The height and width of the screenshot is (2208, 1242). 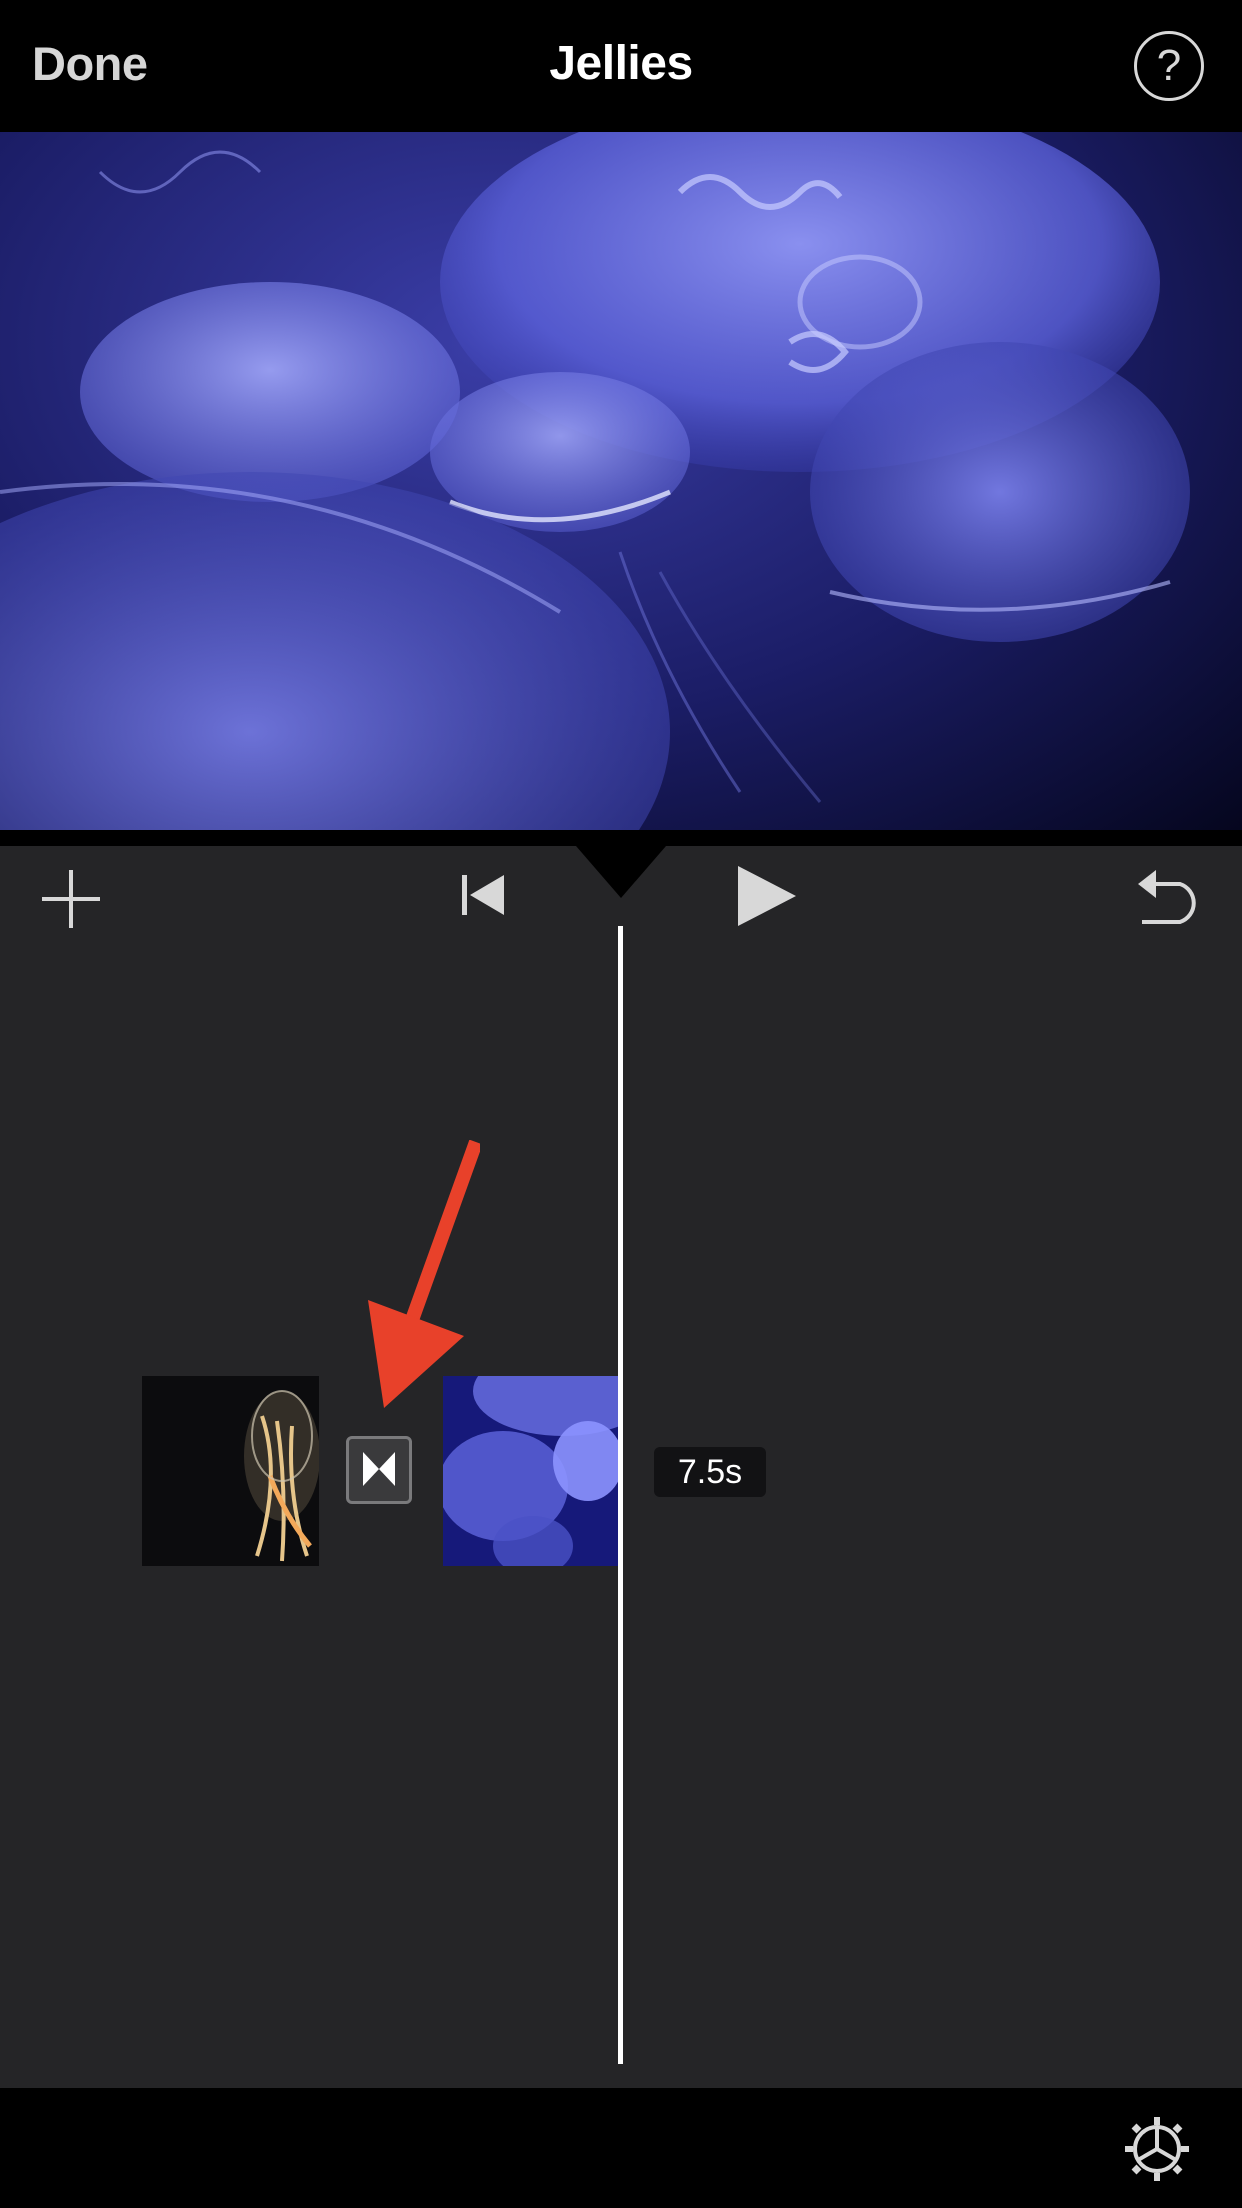 I want to click on comb-jelly-thumbnail, so click(x=230, y=1471).